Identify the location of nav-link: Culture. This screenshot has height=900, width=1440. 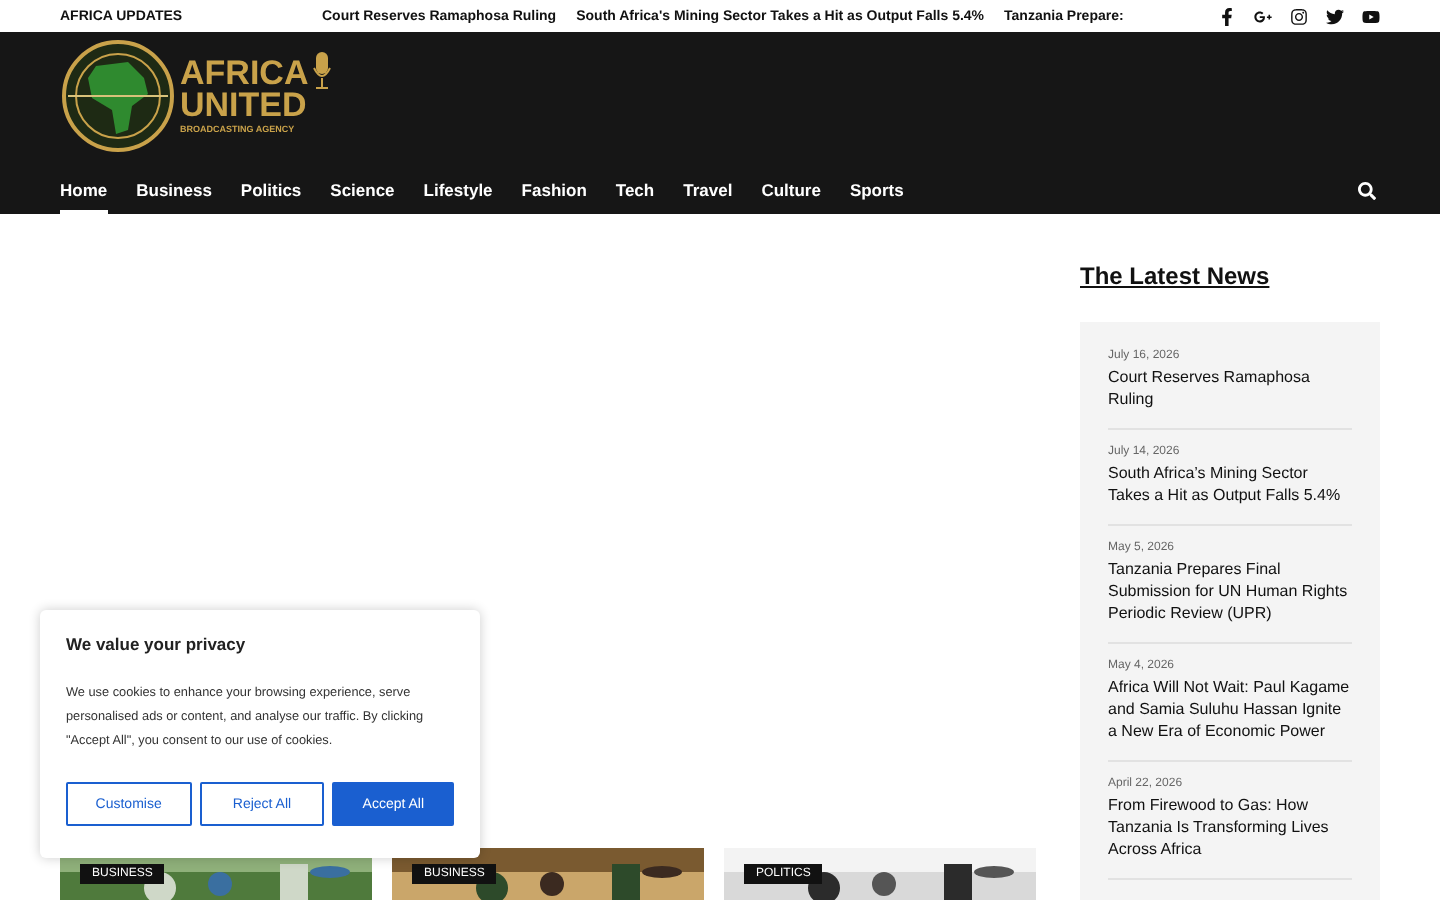
(791, 191).